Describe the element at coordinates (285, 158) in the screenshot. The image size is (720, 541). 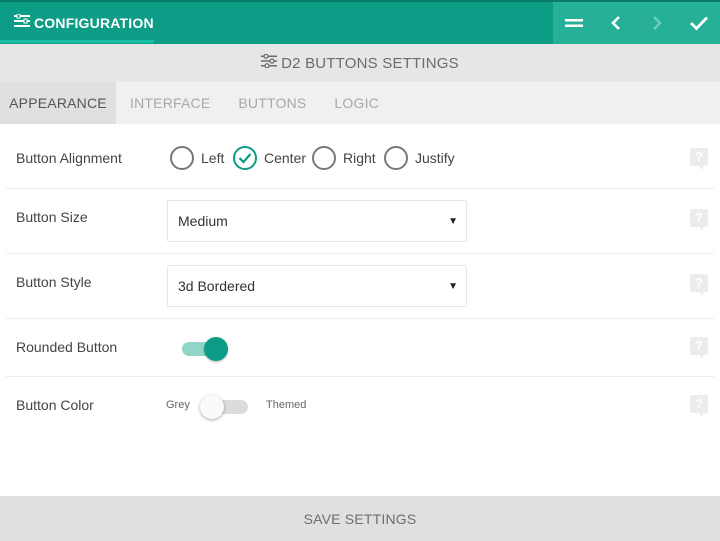
I see `radio-label: Center` at that location.